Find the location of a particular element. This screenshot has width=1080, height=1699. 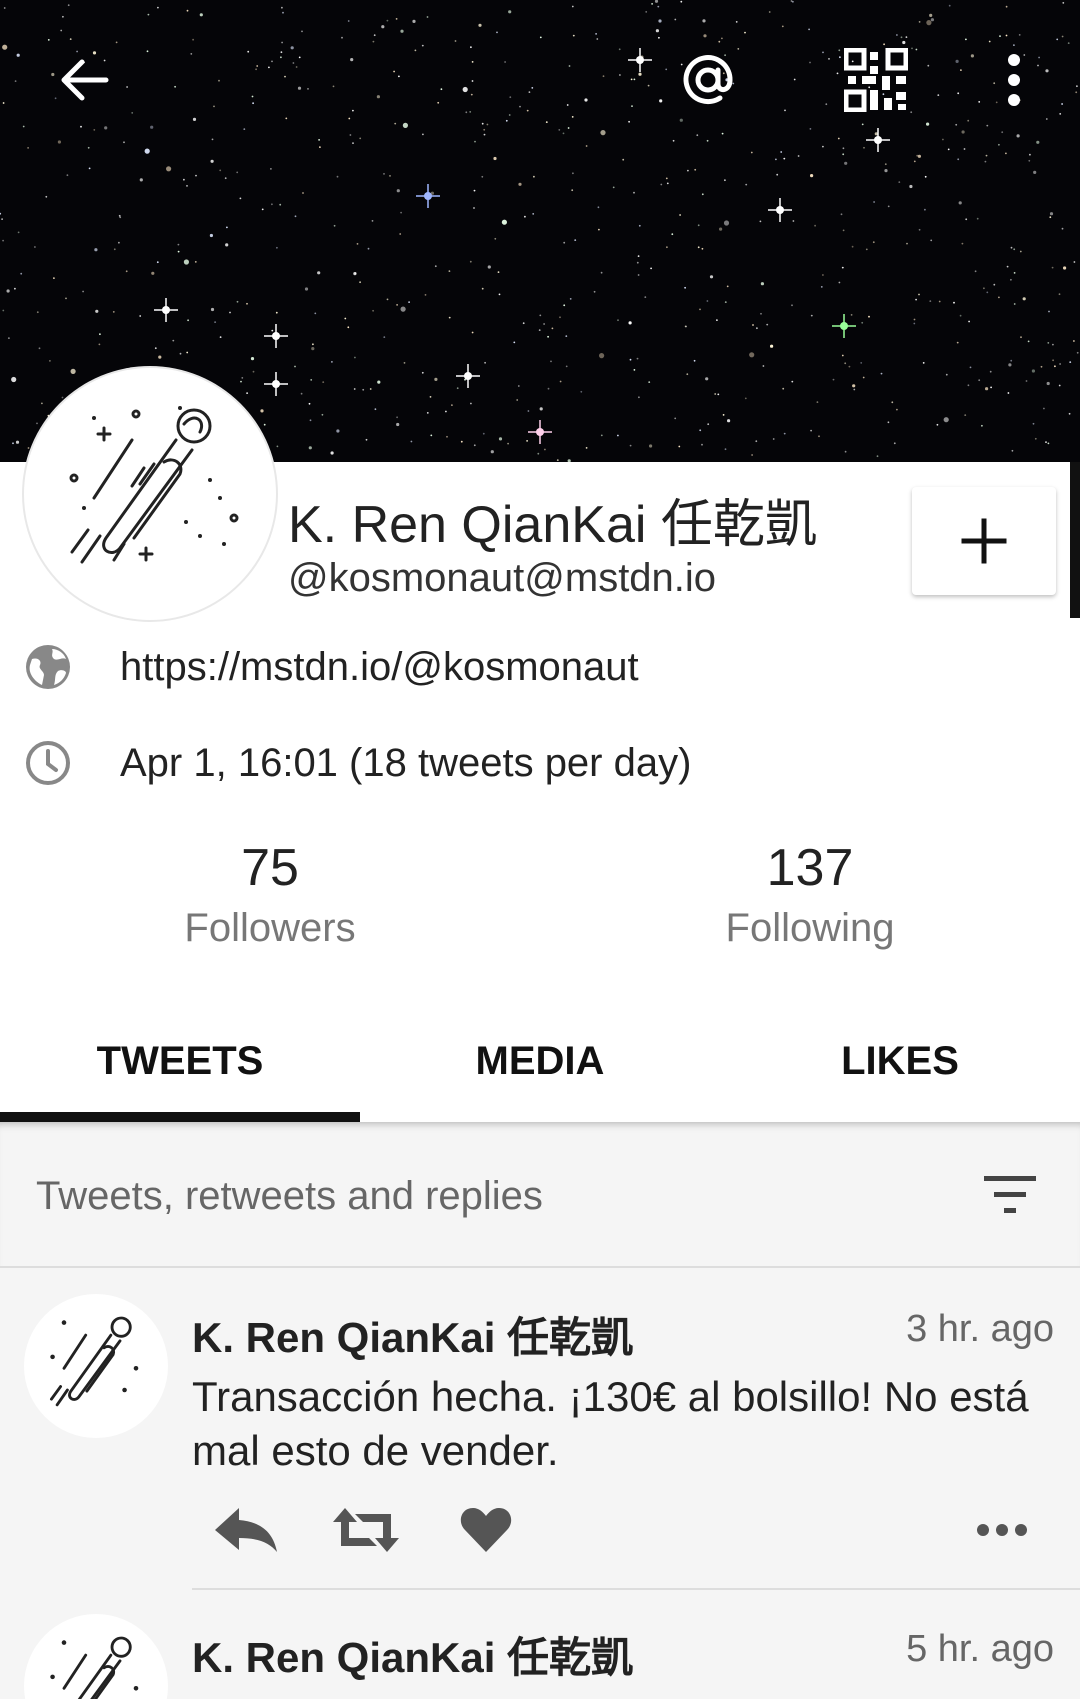

following-count: 137 is located at coordinates (810, 868).